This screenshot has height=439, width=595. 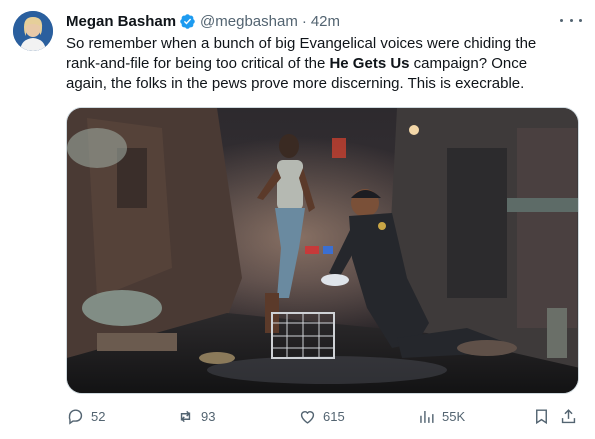 I want to click on tweet-actions-bar: 52 93 615 55K, so click(x=322, y=416).